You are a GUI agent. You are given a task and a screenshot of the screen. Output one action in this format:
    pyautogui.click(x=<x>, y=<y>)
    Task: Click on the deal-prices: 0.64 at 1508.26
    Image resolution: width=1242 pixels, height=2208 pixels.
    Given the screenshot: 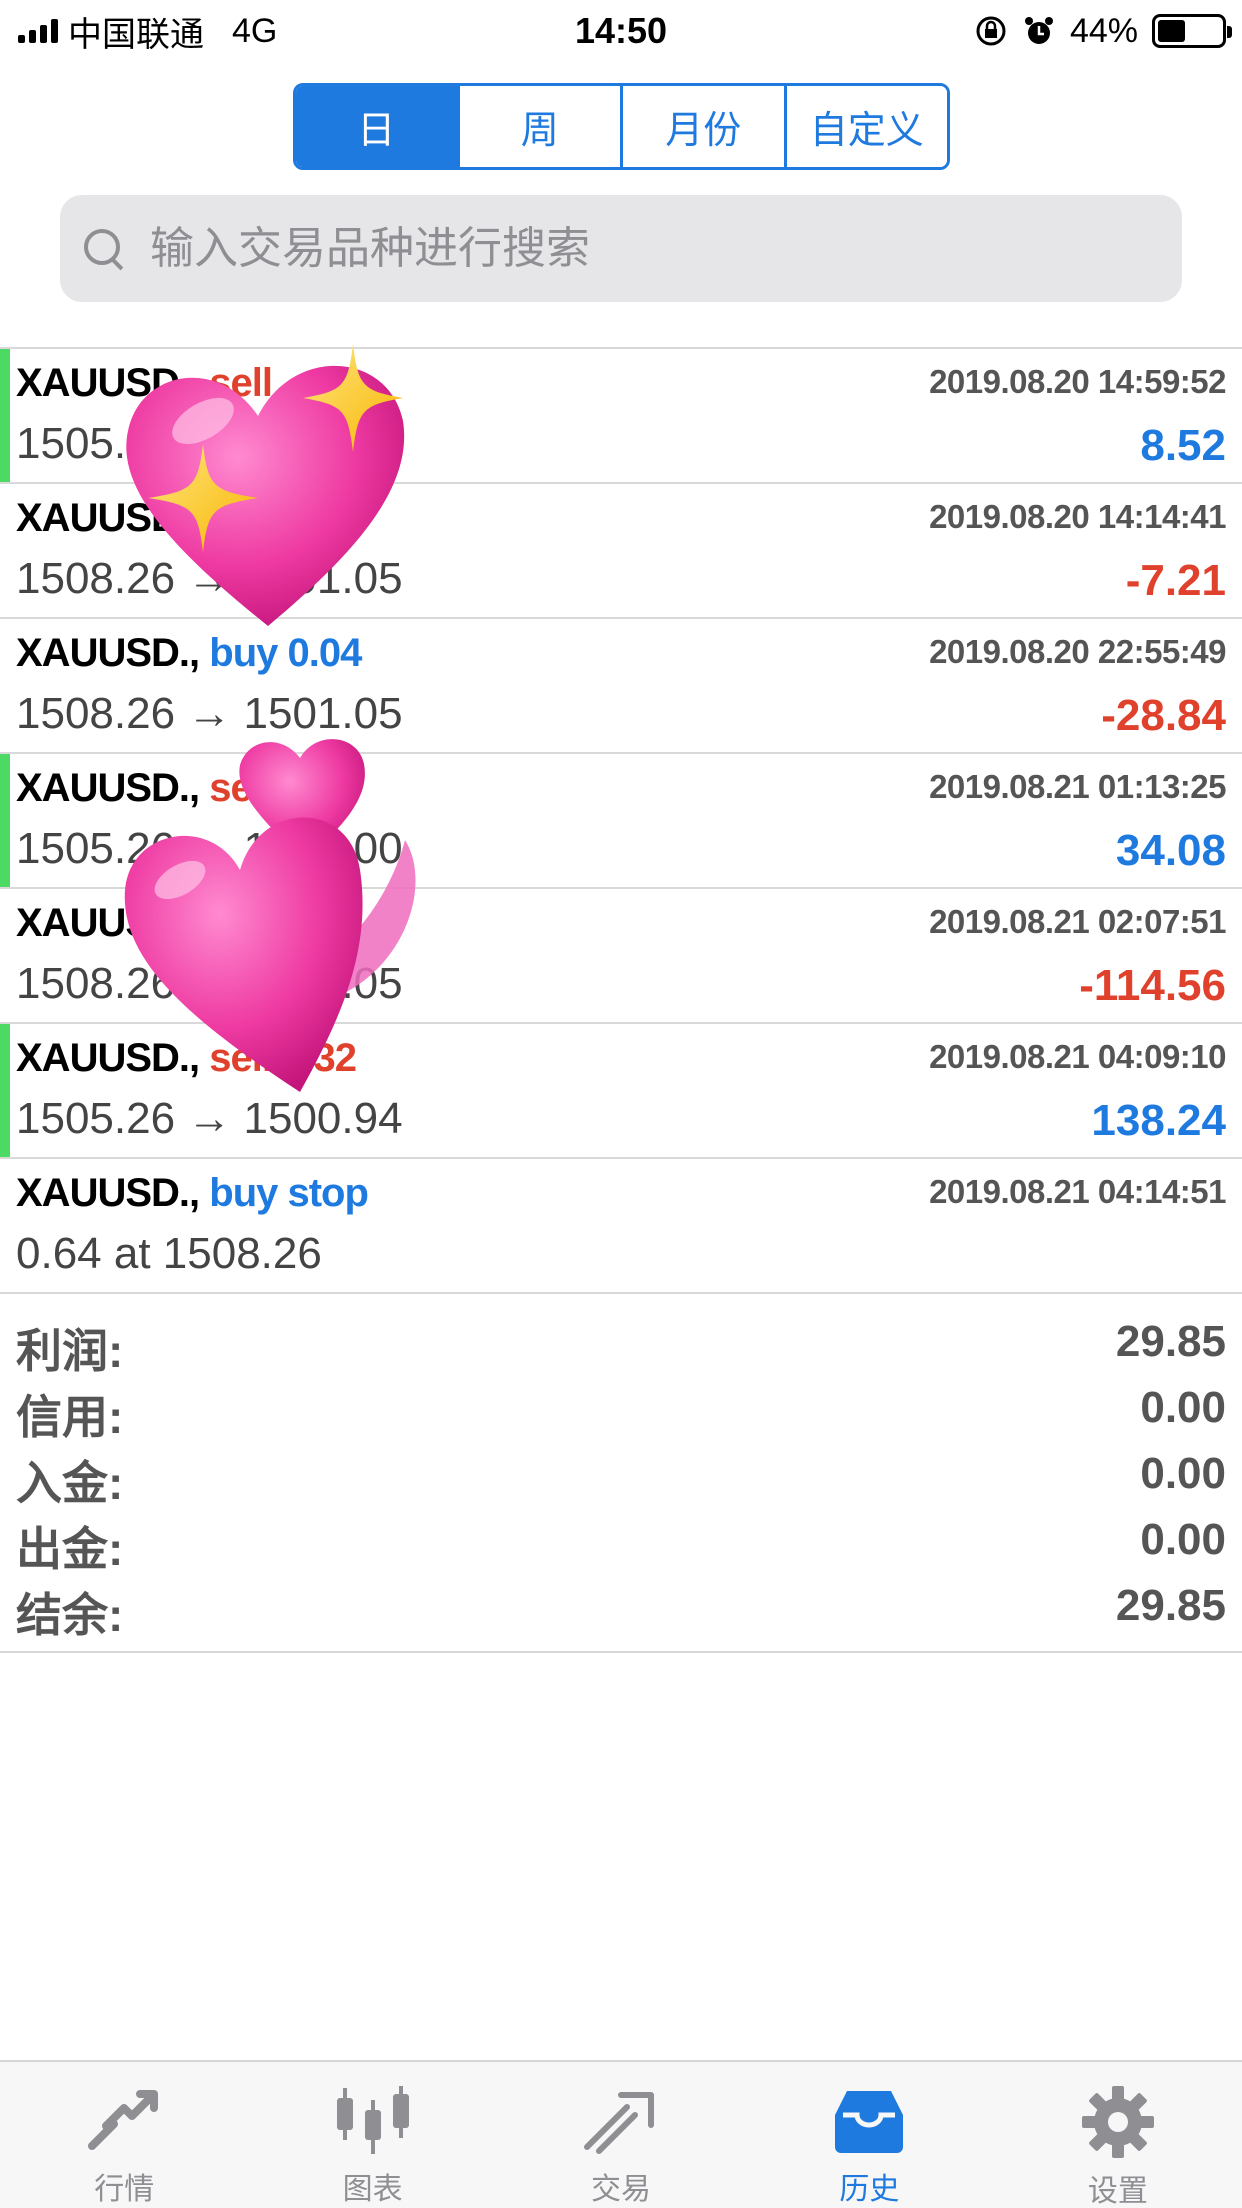 What is the action you would take?
    pyautogui.click(x=169, y=1253)
    